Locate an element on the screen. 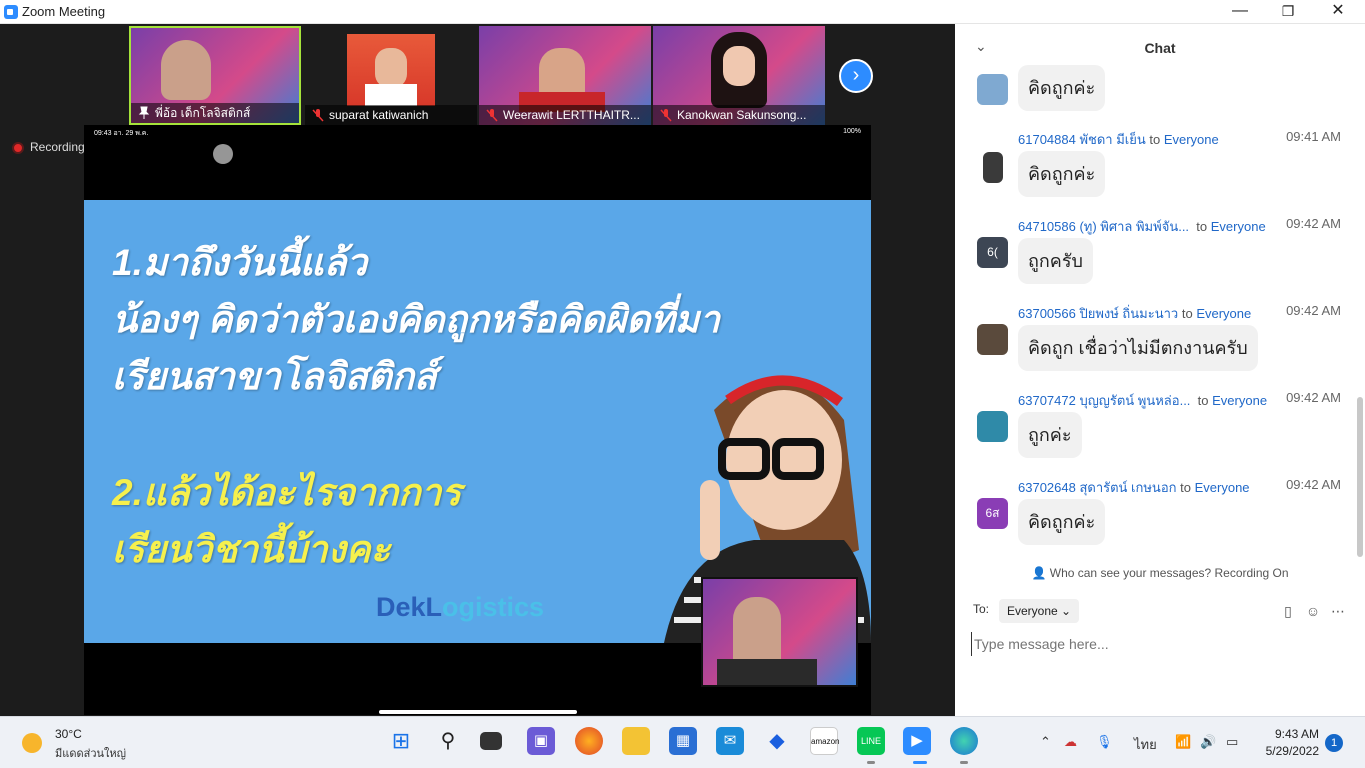 This screenshot has width=1365, height=768. chevron-down-icon: ⌄ is located at coordinates (1066, 611).